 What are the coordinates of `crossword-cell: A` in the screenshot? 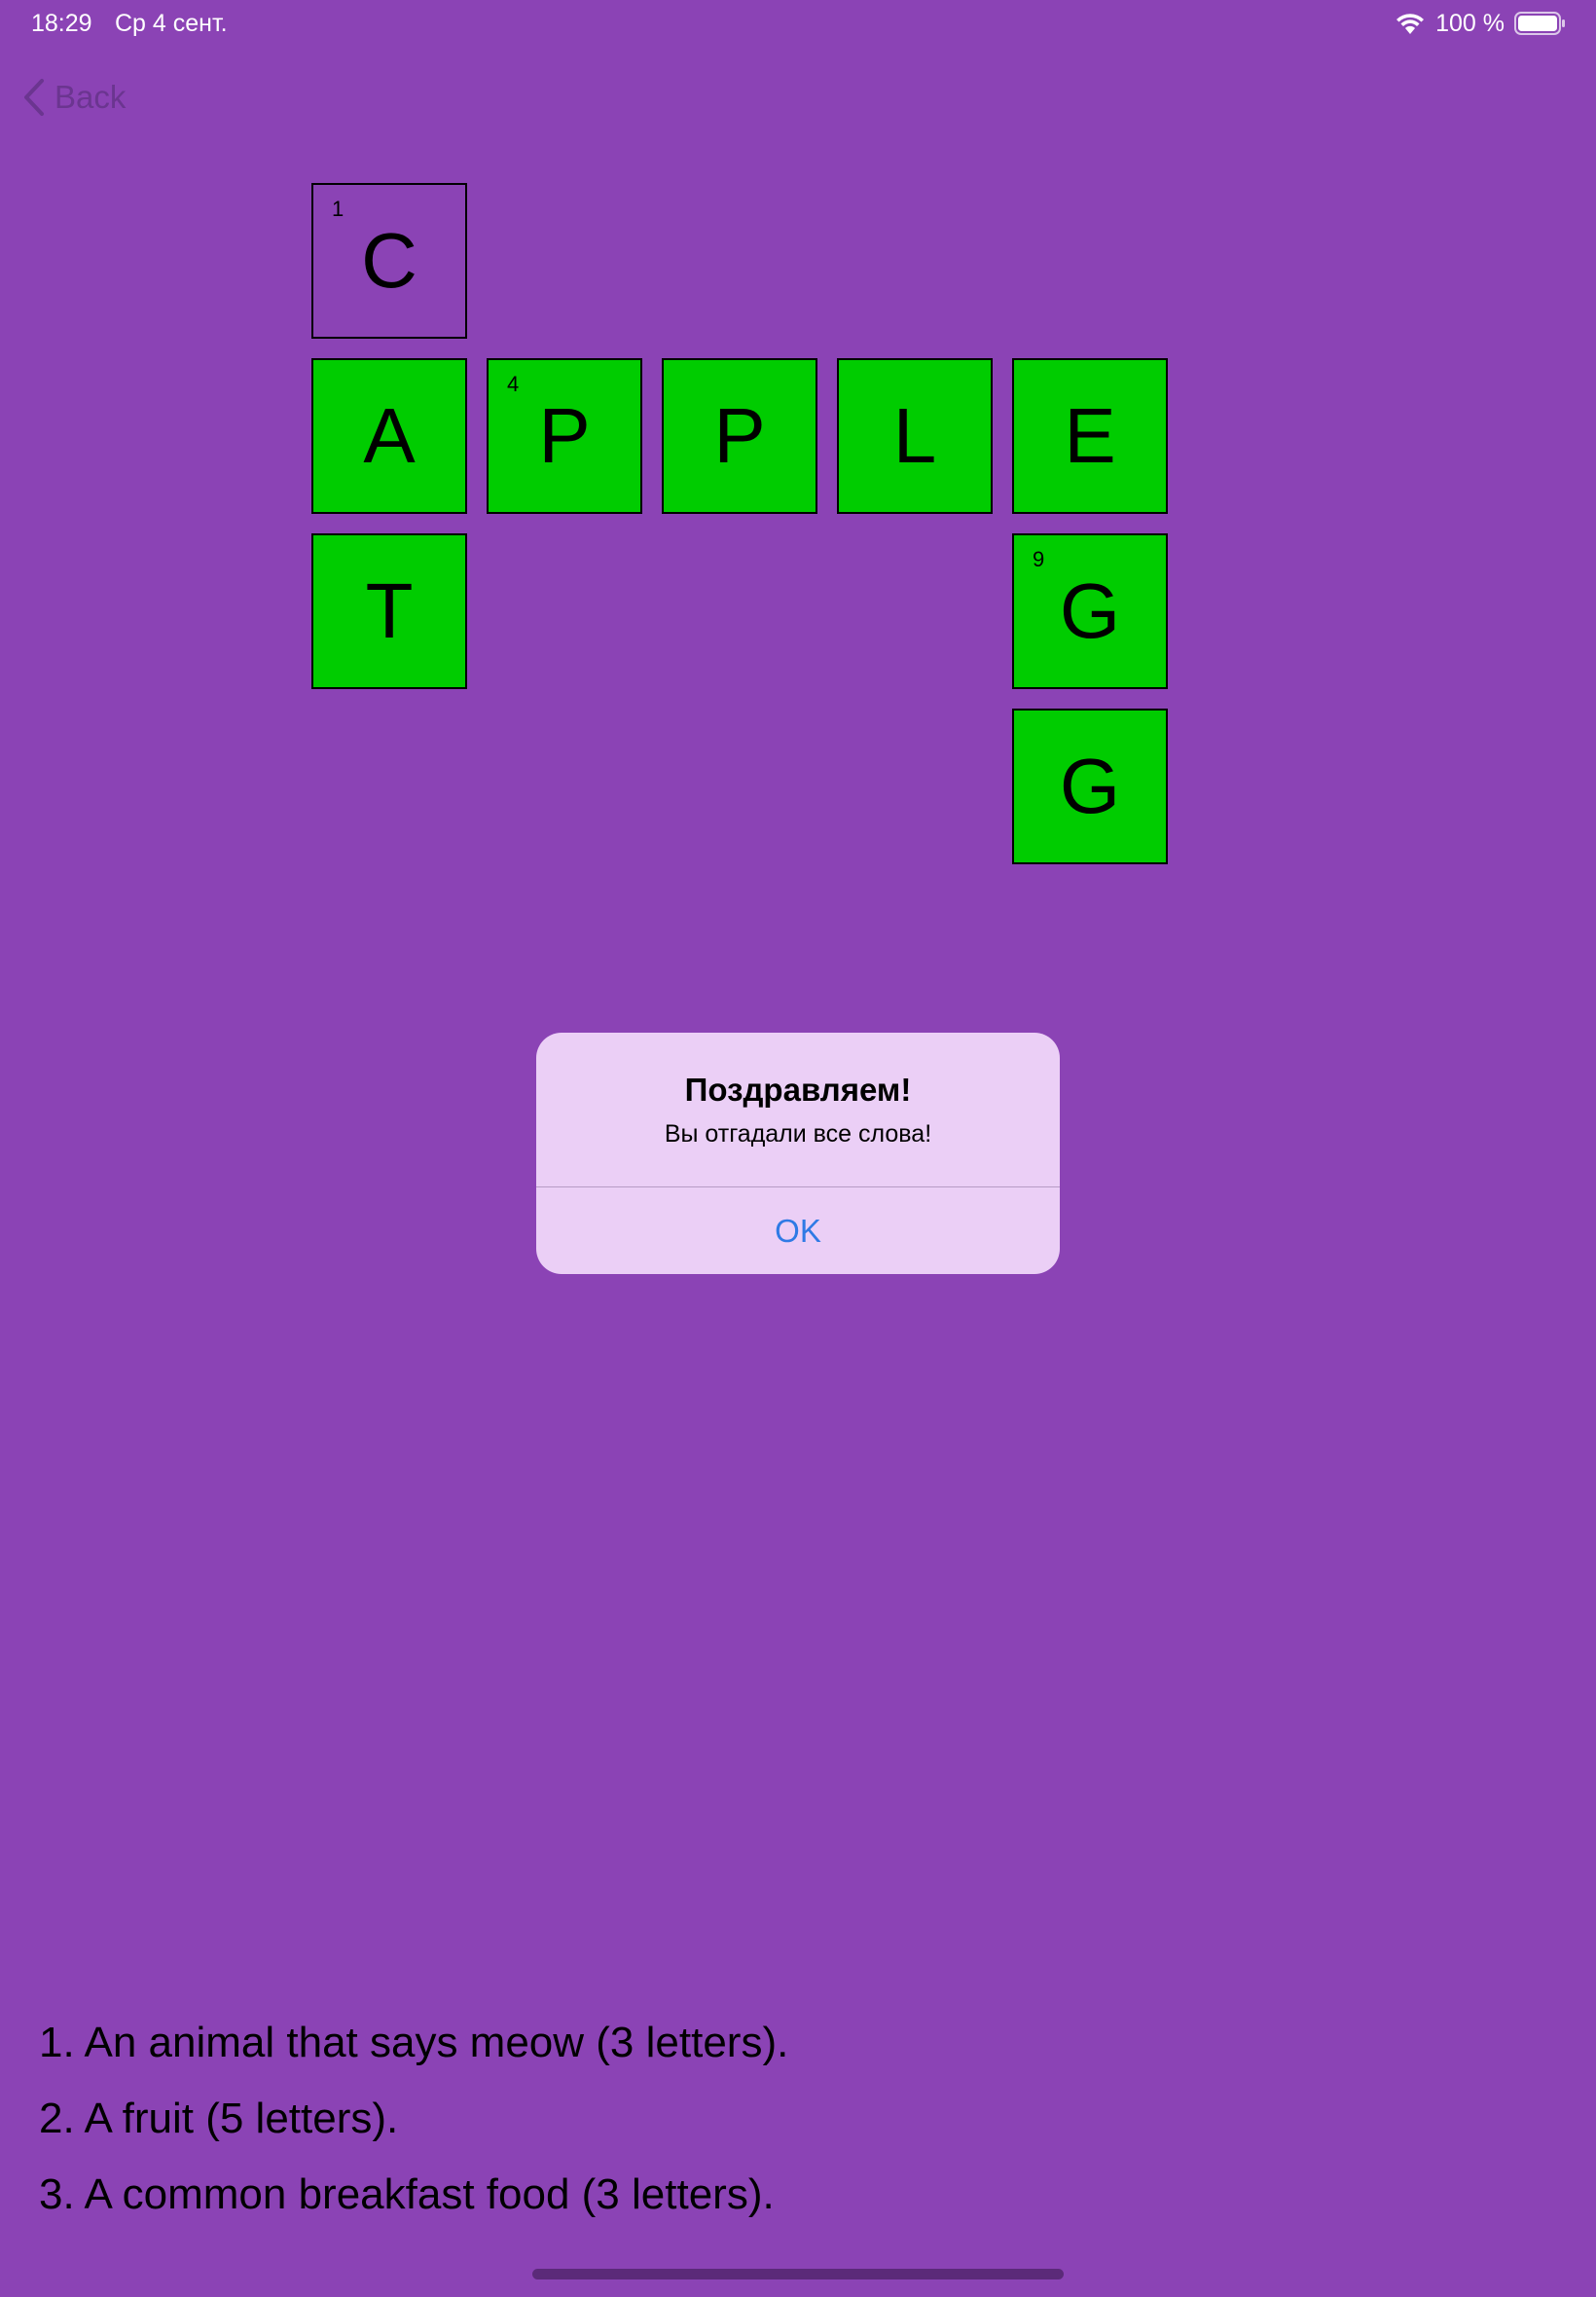 It's located at (389, 436).